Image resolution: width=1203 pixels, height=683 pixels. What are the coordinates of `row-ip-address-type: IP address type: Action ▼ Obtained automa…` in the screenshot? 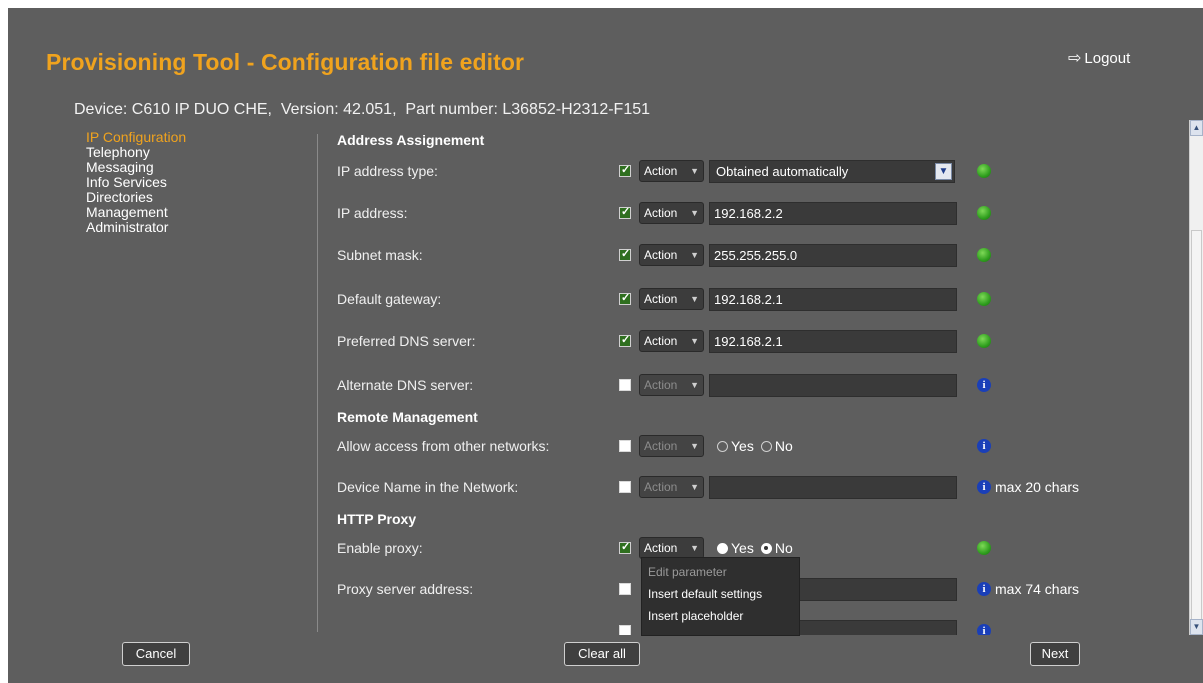 It's located at (757, 171).